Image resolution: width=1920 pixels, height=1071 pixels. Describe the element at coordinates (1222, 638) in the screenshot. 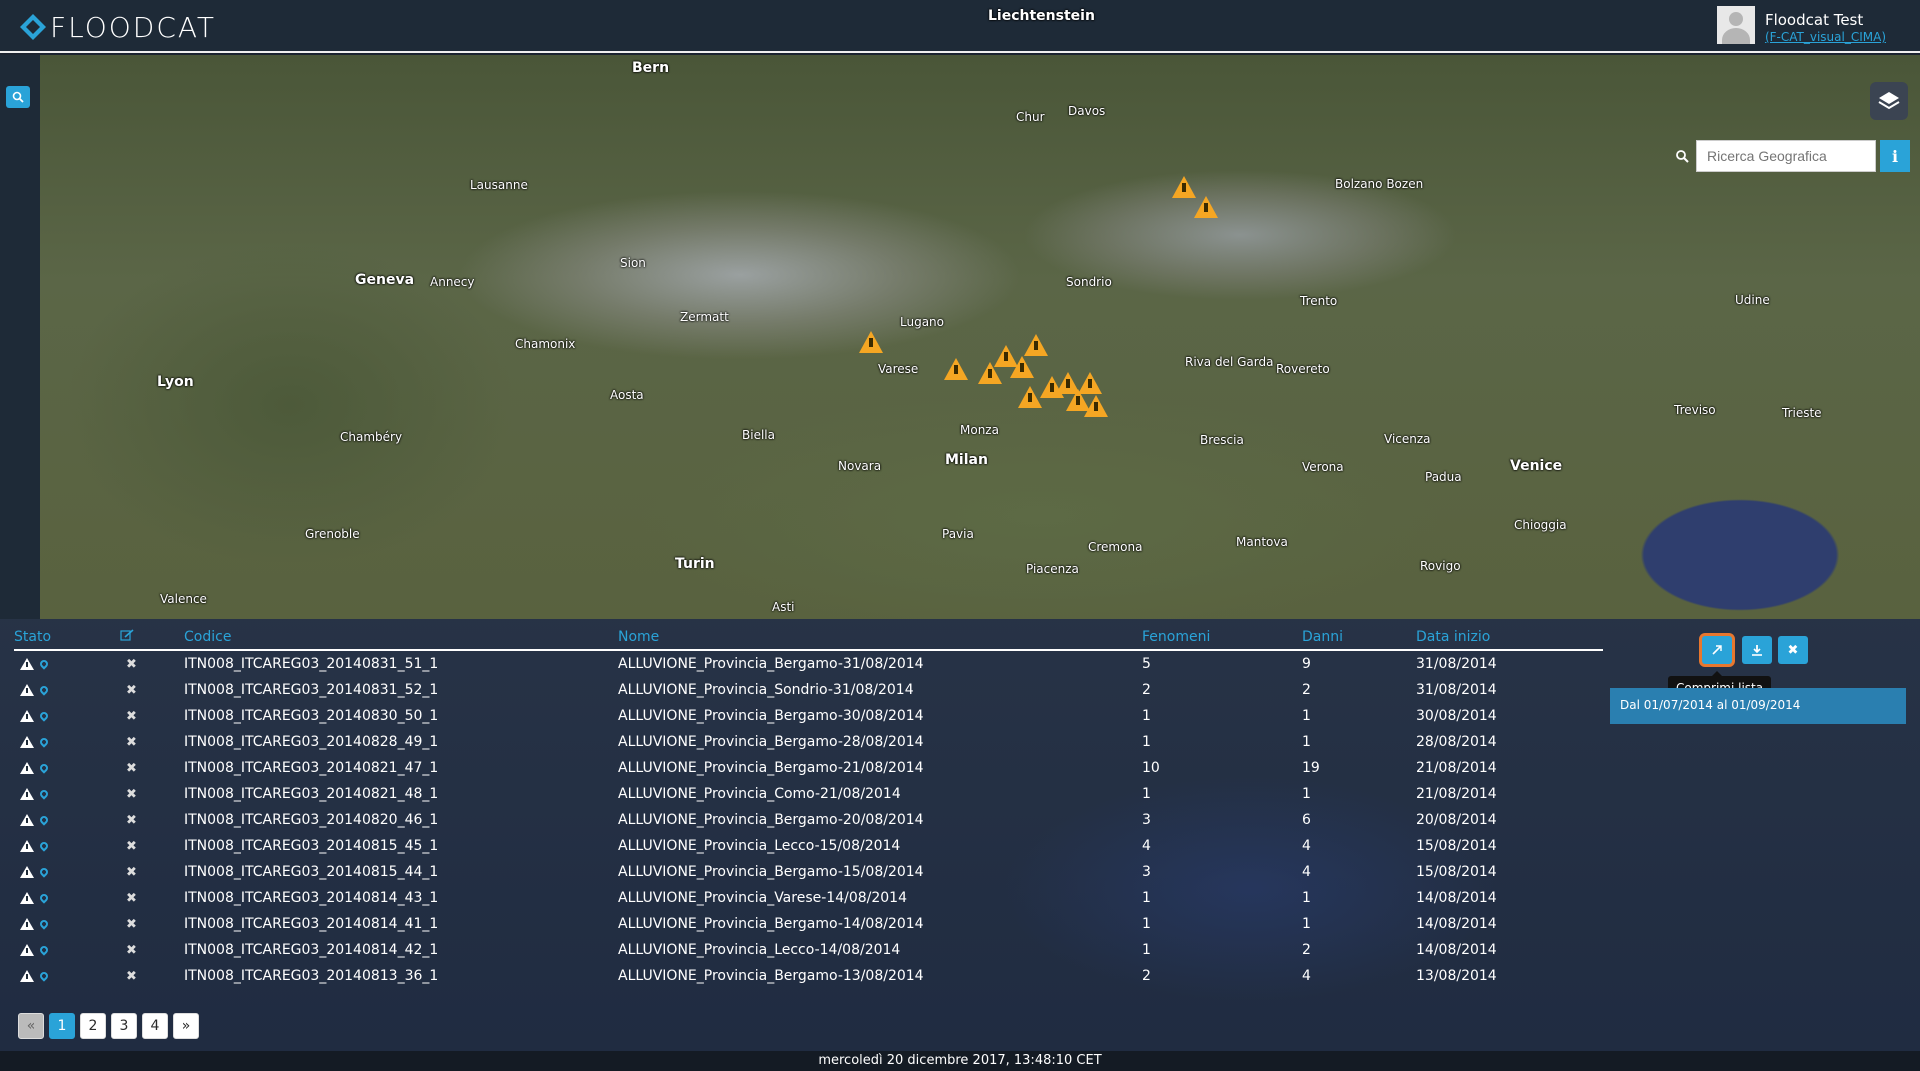

I see `header-fenomeni: Fenomeni` at that location.